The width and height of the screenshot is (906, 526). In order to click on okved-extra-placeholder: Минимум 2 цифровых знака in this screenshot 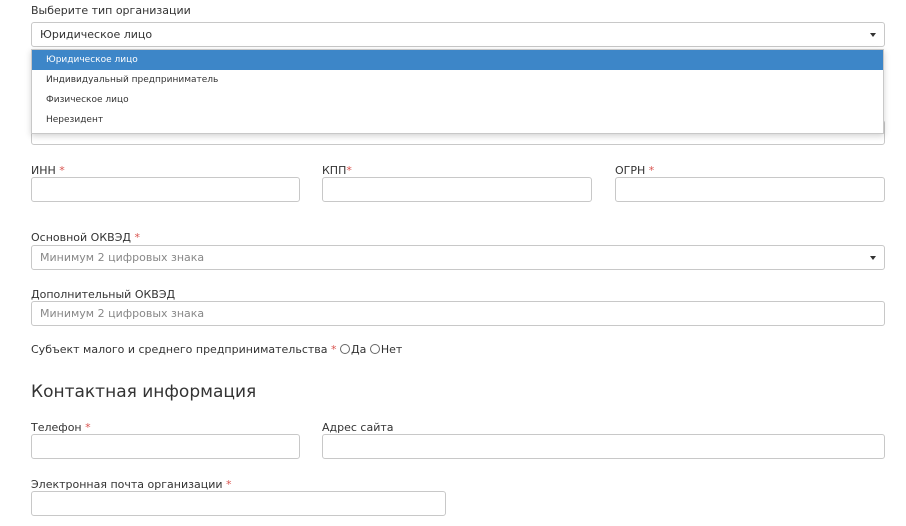, I will do `click(122, 313)`.